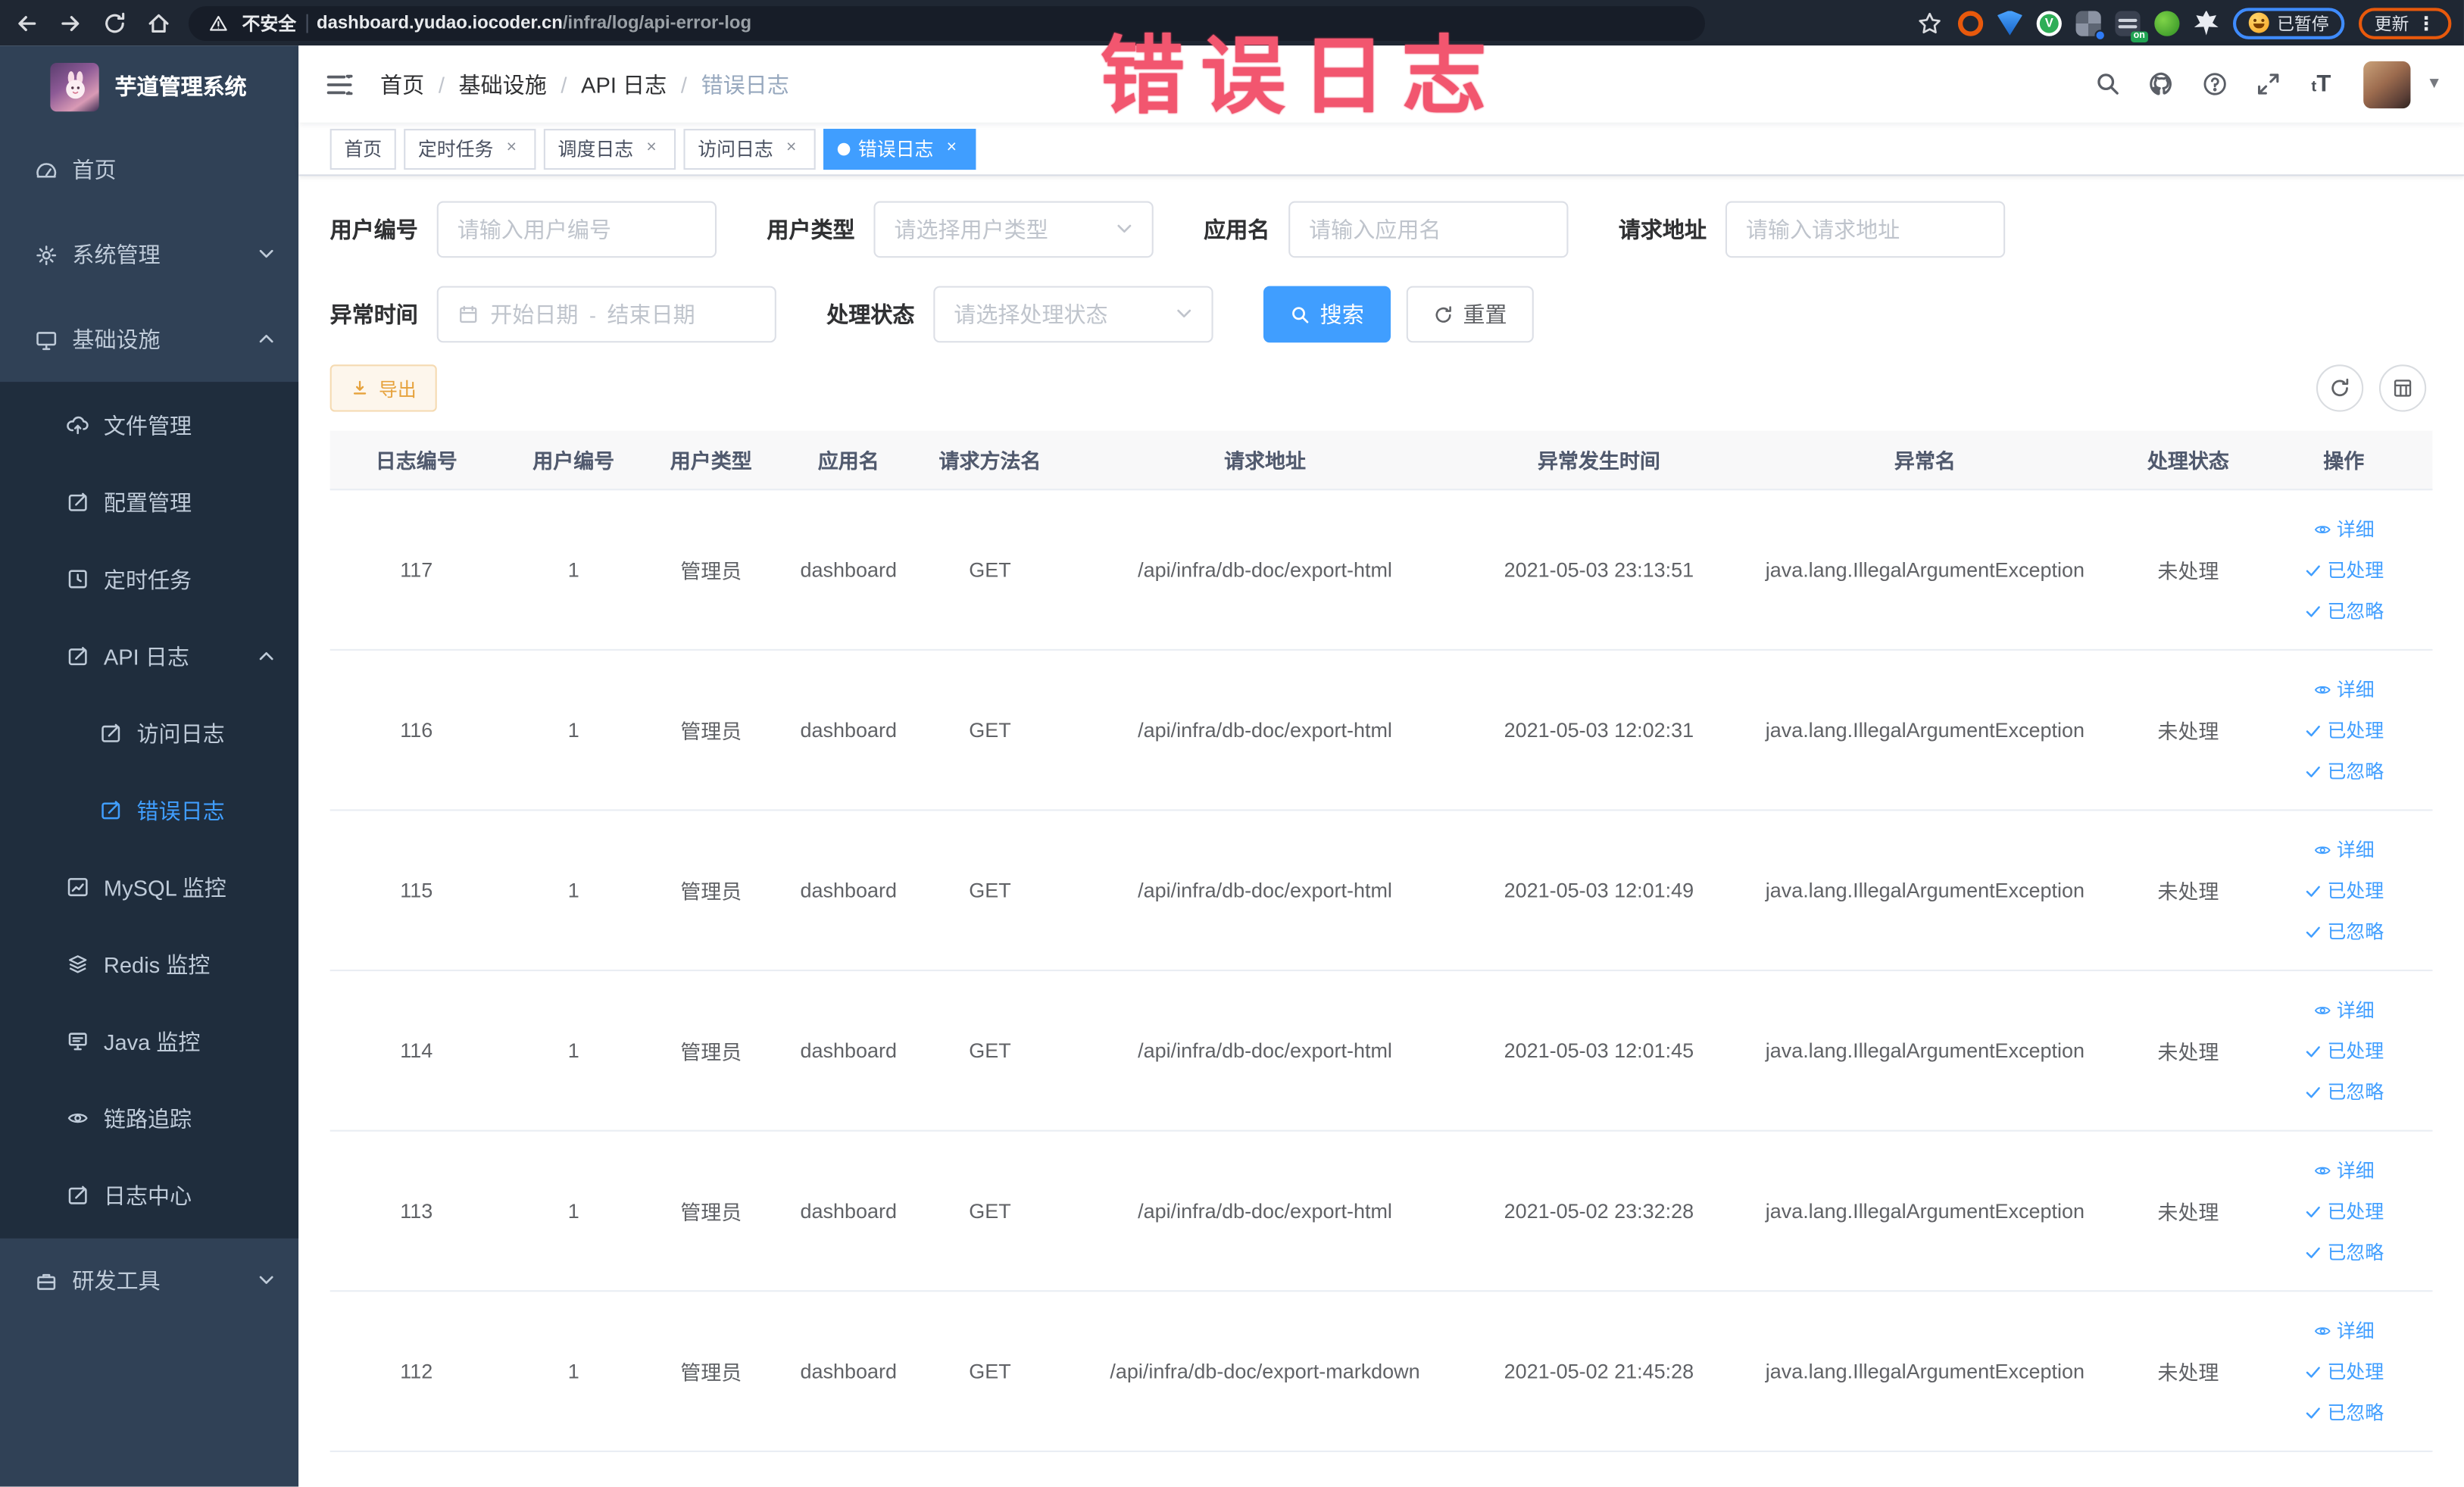 This screenshot has width=2464, height=1487. What do you see at coordinates (2426, 23) in the screenshot?
I see `browser-menu-kebab-icon: ⋮` at bounding box center [2426, 23].